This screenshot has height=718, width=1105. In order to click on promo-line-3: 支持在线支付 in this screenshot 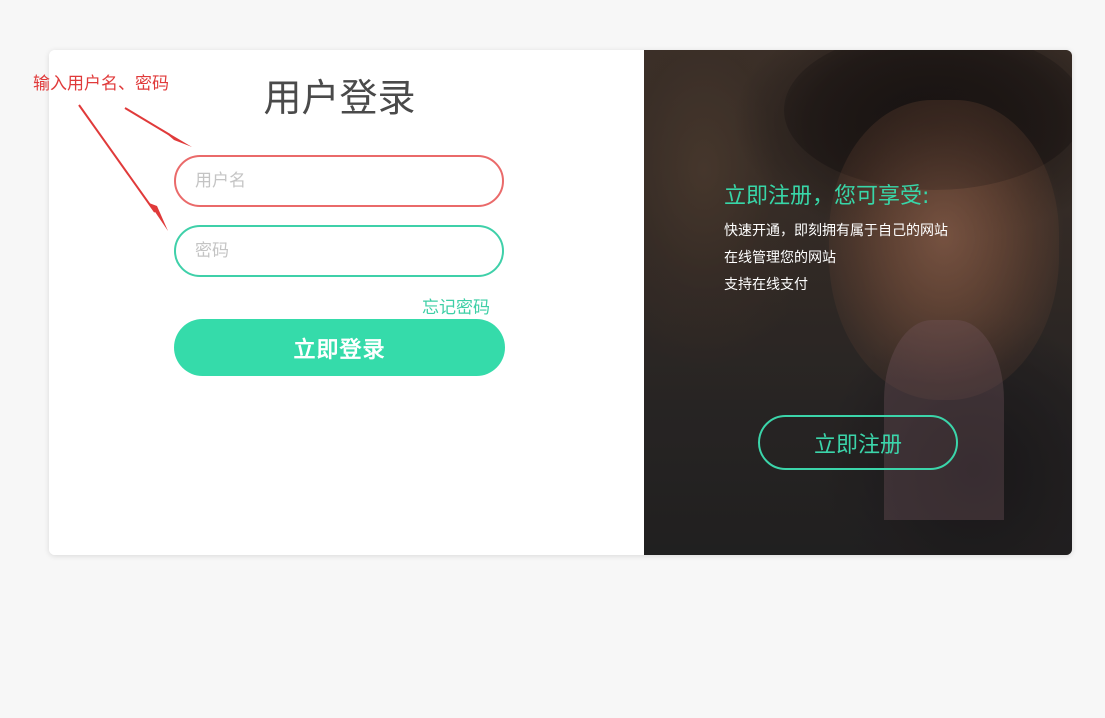, I will do `click(766, 285)`.